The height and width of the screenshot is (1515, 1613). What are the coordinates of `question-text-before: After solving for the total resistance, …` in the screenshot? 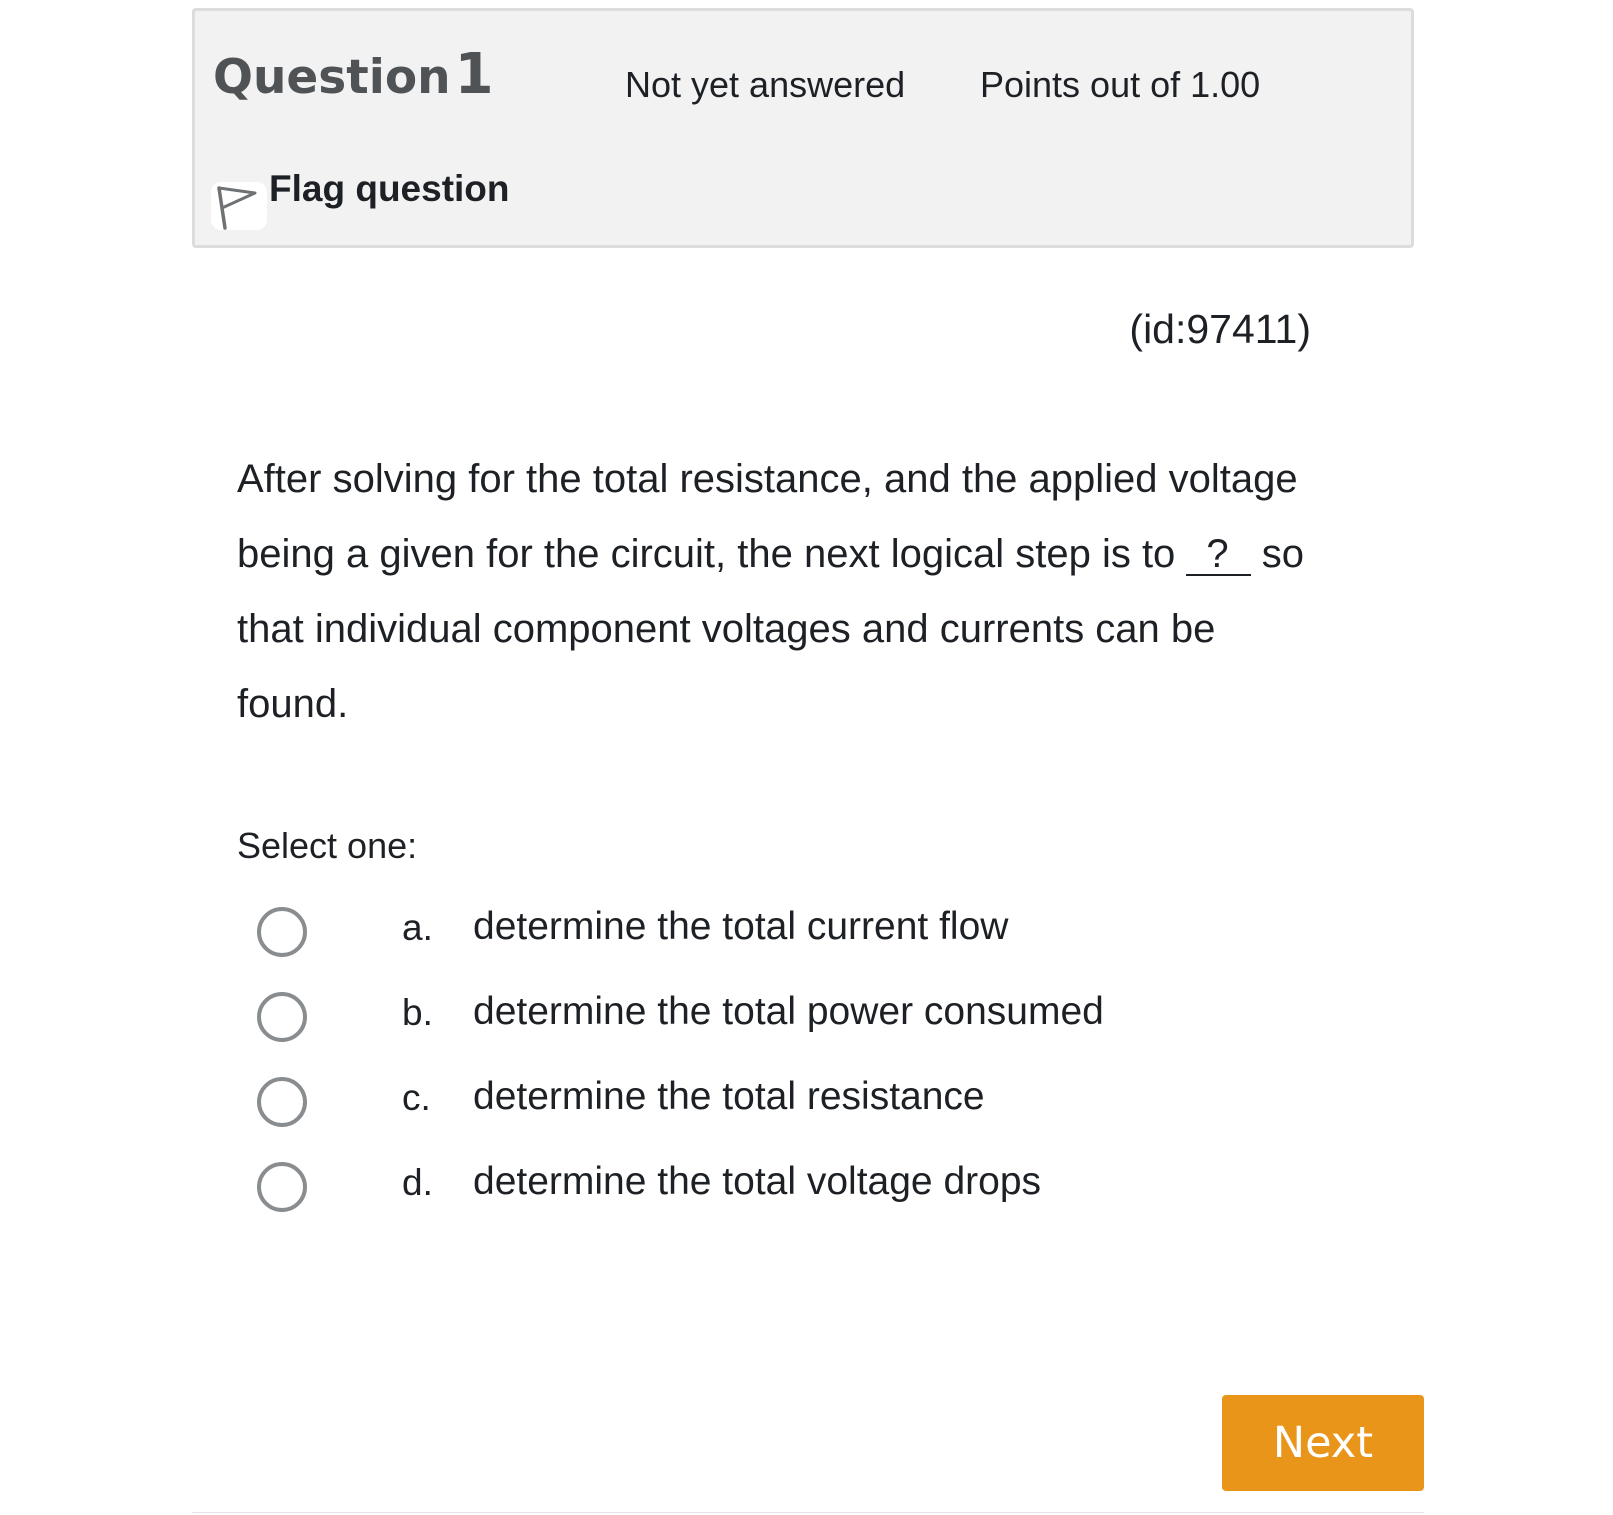 It's located at (767, 516).